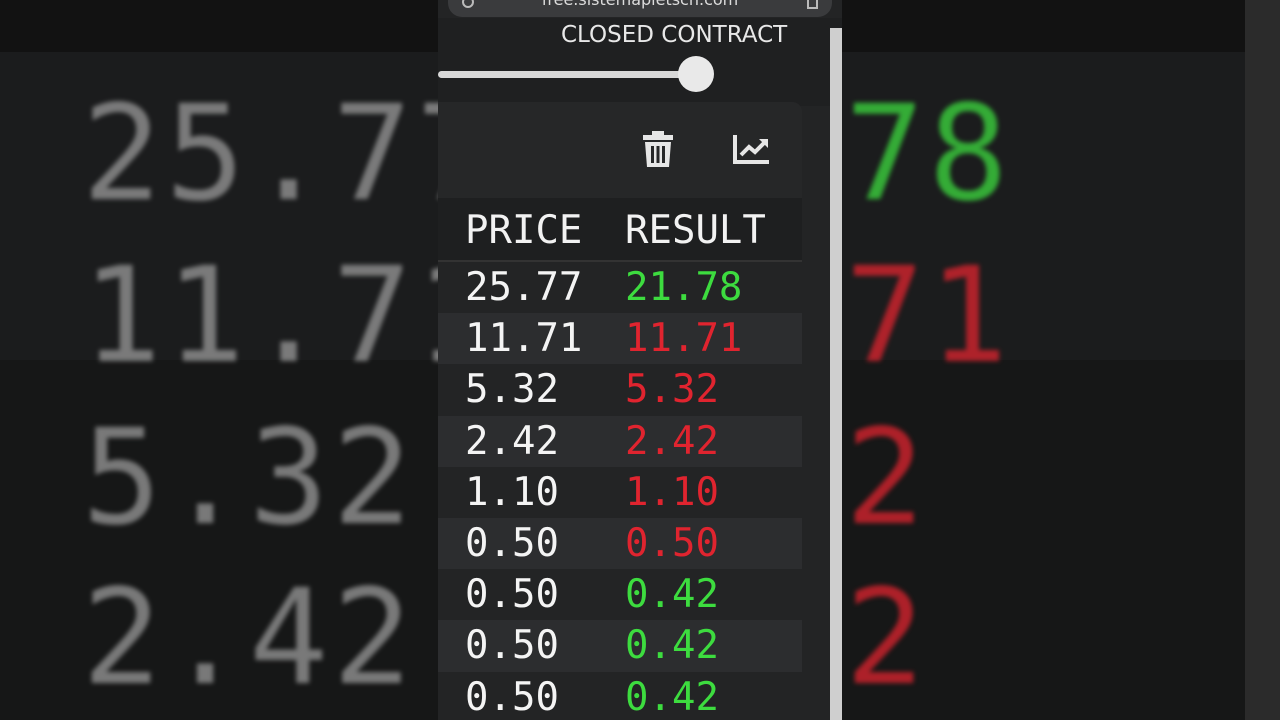 This screenshot has width=1280, height=720. I want to click on price-cell: 1.10, so click(512, 492).